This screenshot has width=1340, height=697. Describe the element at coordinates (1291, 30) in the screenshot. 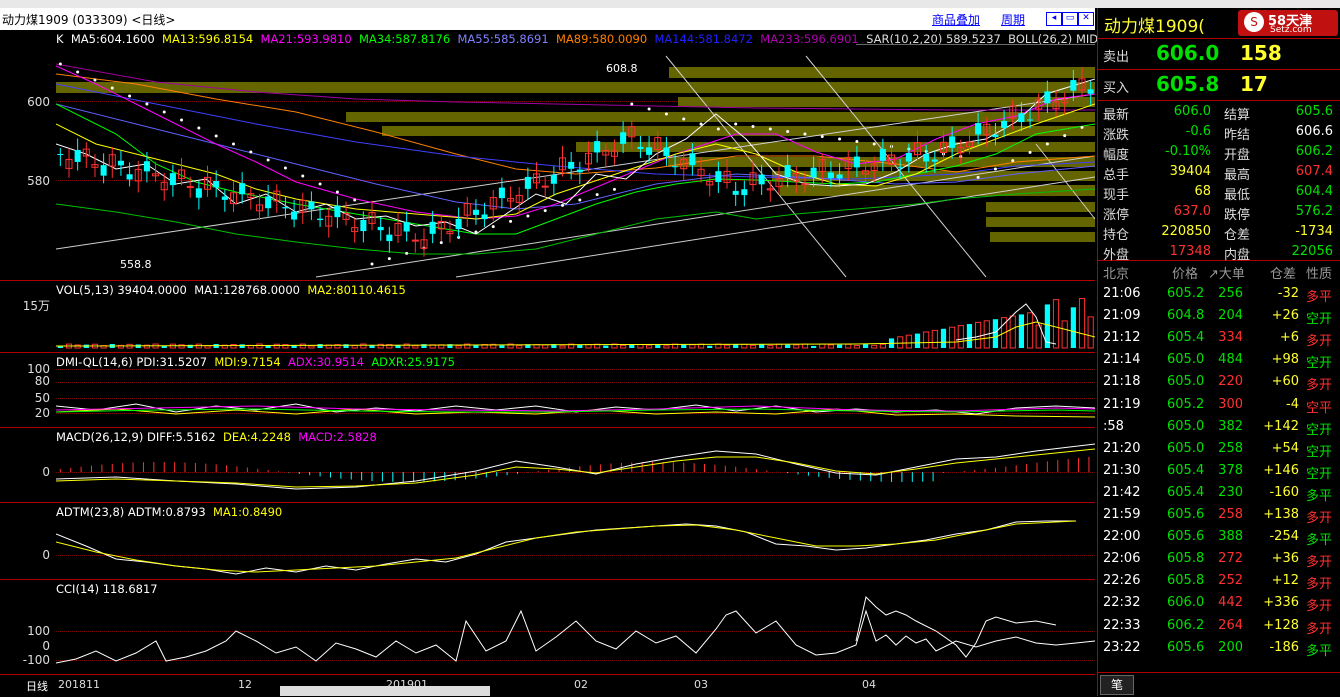

I see `logo-subtext: Setz.com` at that location.